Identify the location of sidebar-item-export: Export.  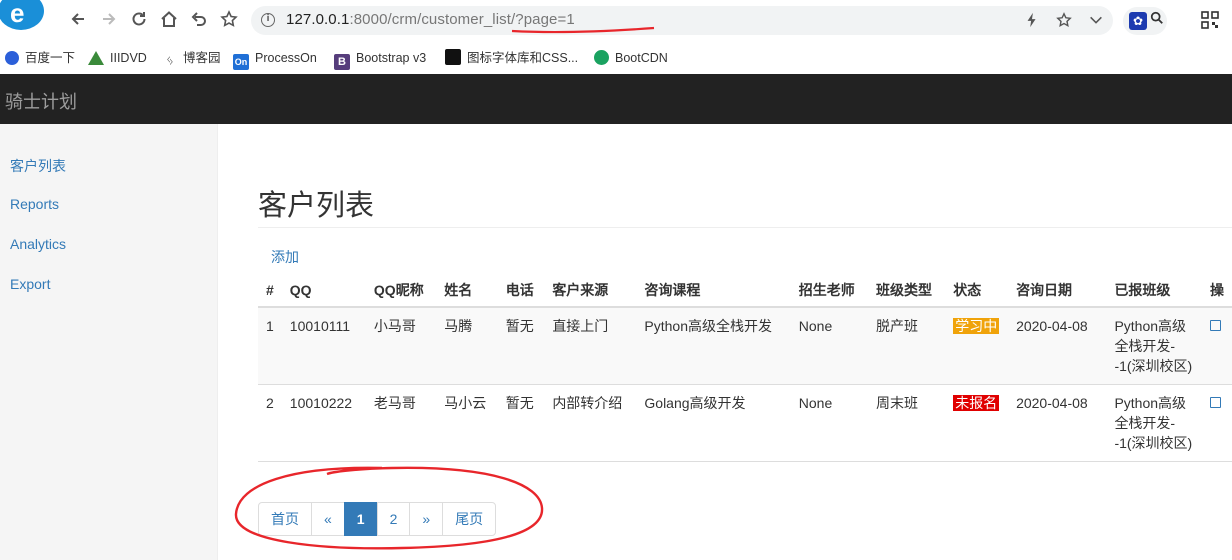
(30, 284).